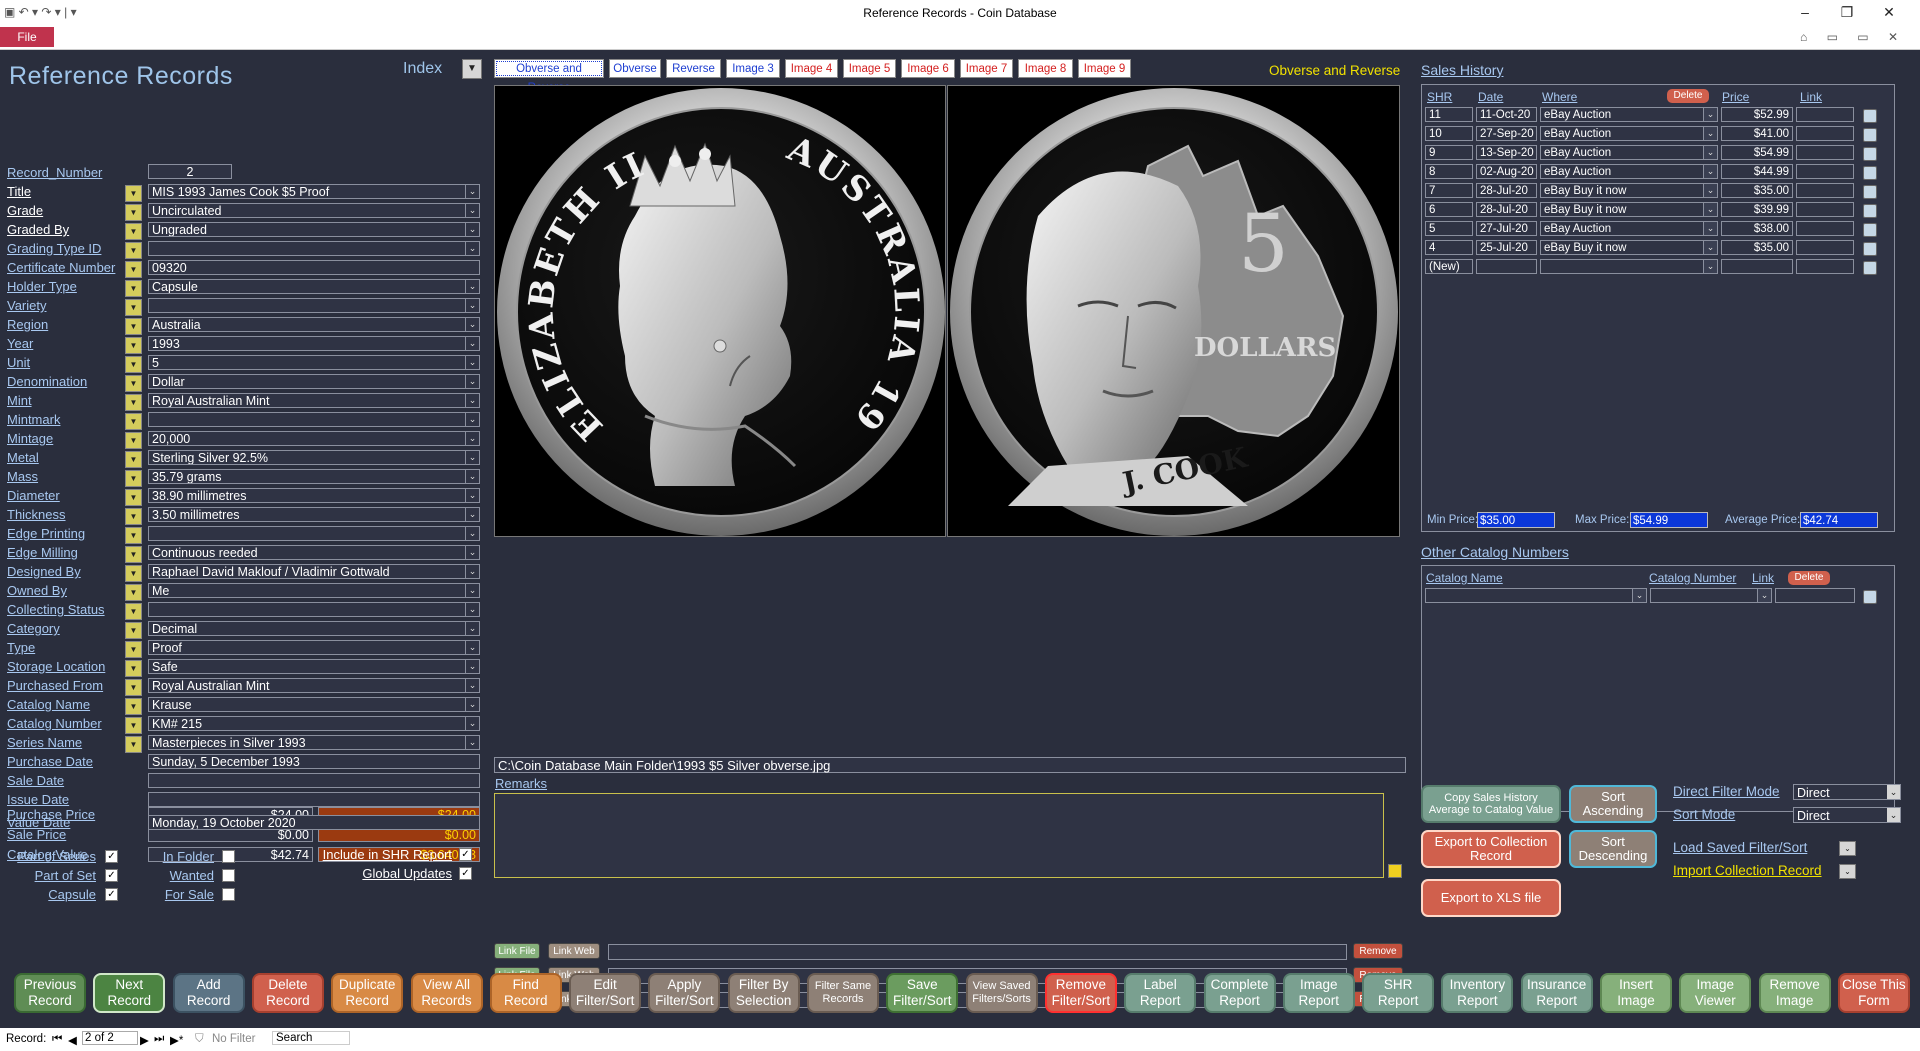 The height and width of the screenshot is (1051, 1920). Describe the element at coordinates (1378, 951) in the screenshot. I see `remove-link-button: Remove` at that location.